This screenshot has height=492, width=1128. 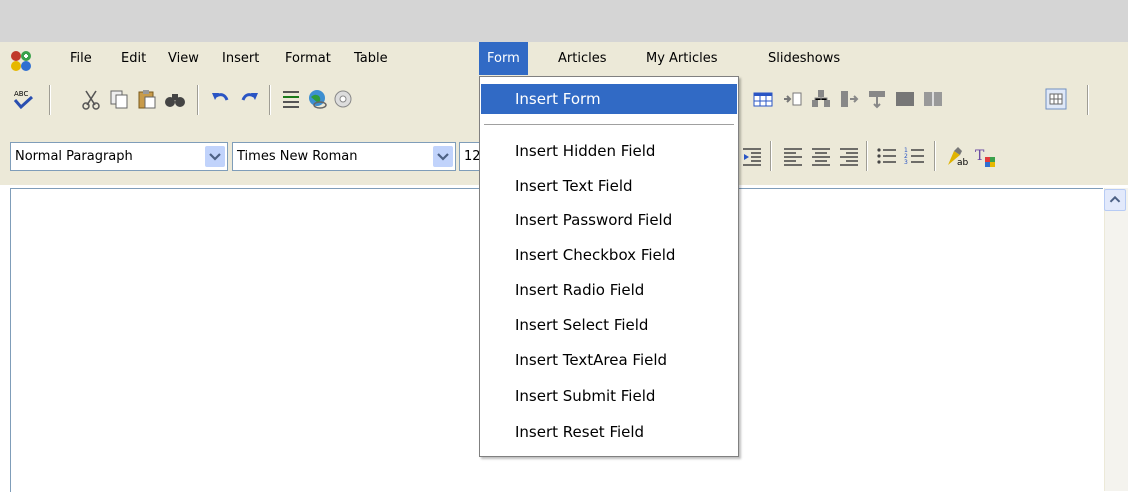 What do you see at coordinates (933, 99) in the screenshot?
I see `split-cells-icon` at bounding box center [933, 99].